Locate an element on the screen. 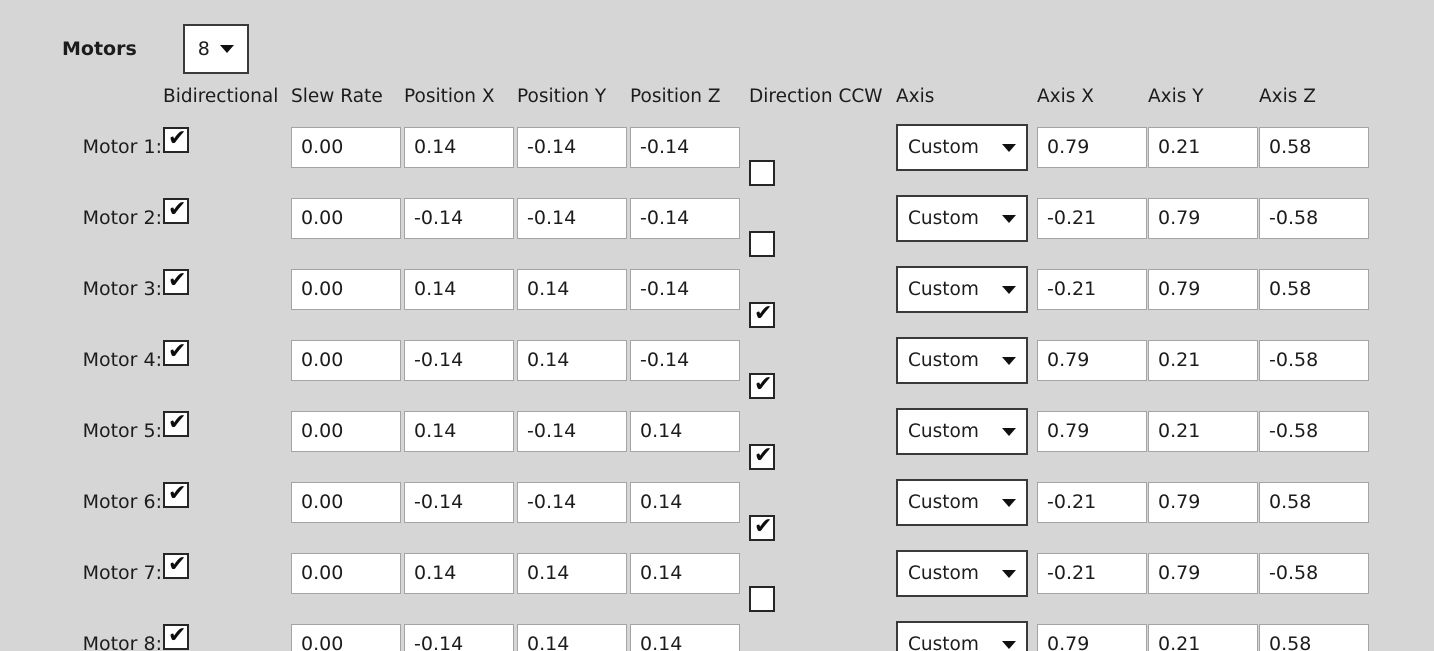 This screenshot has width=1434, height=651. motor-row-label: Motor 8: is located at coordinates (122, 642).